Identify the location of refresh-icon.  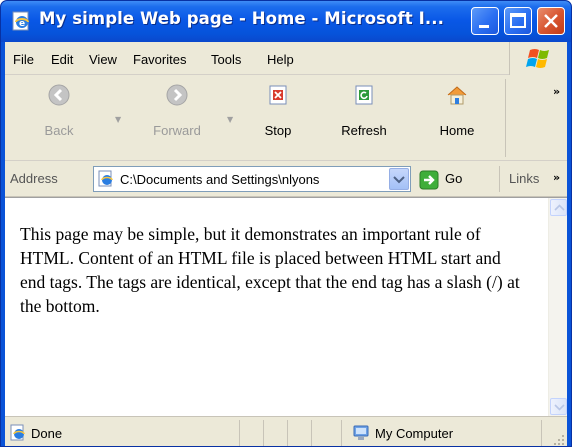
(364, 95).